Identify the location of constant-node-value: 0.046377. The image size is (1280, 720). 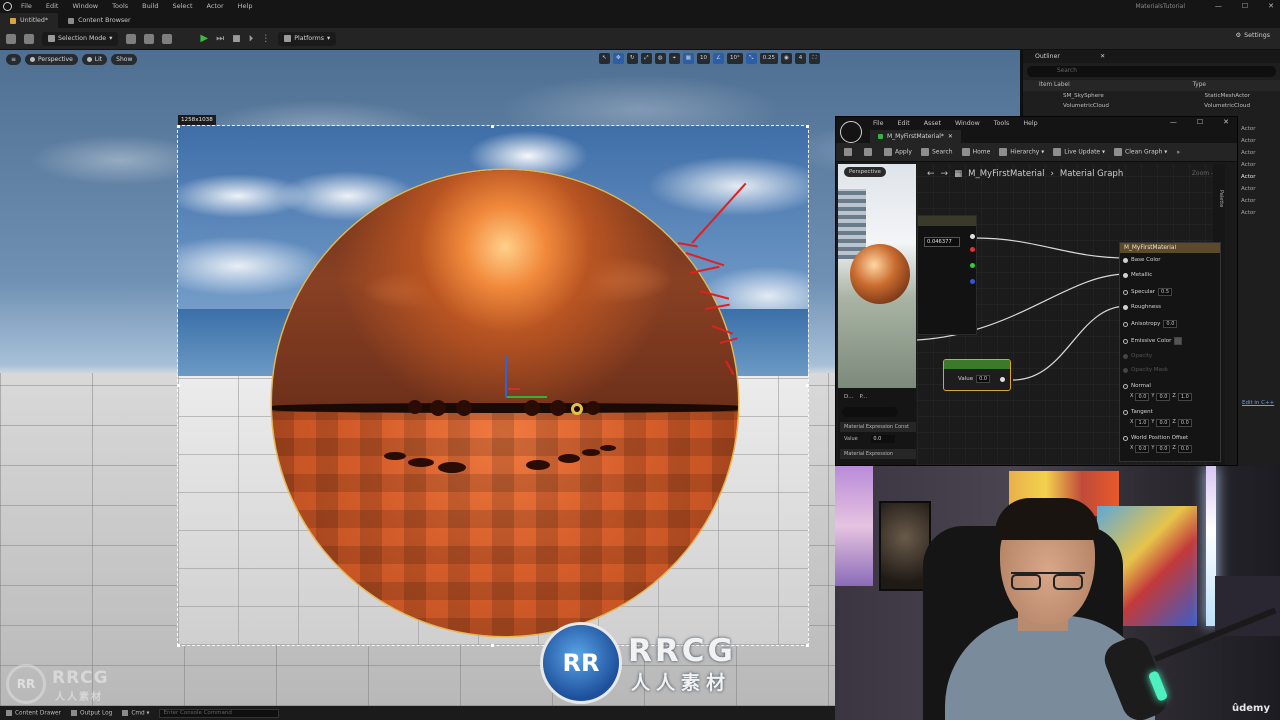
(942, 242).